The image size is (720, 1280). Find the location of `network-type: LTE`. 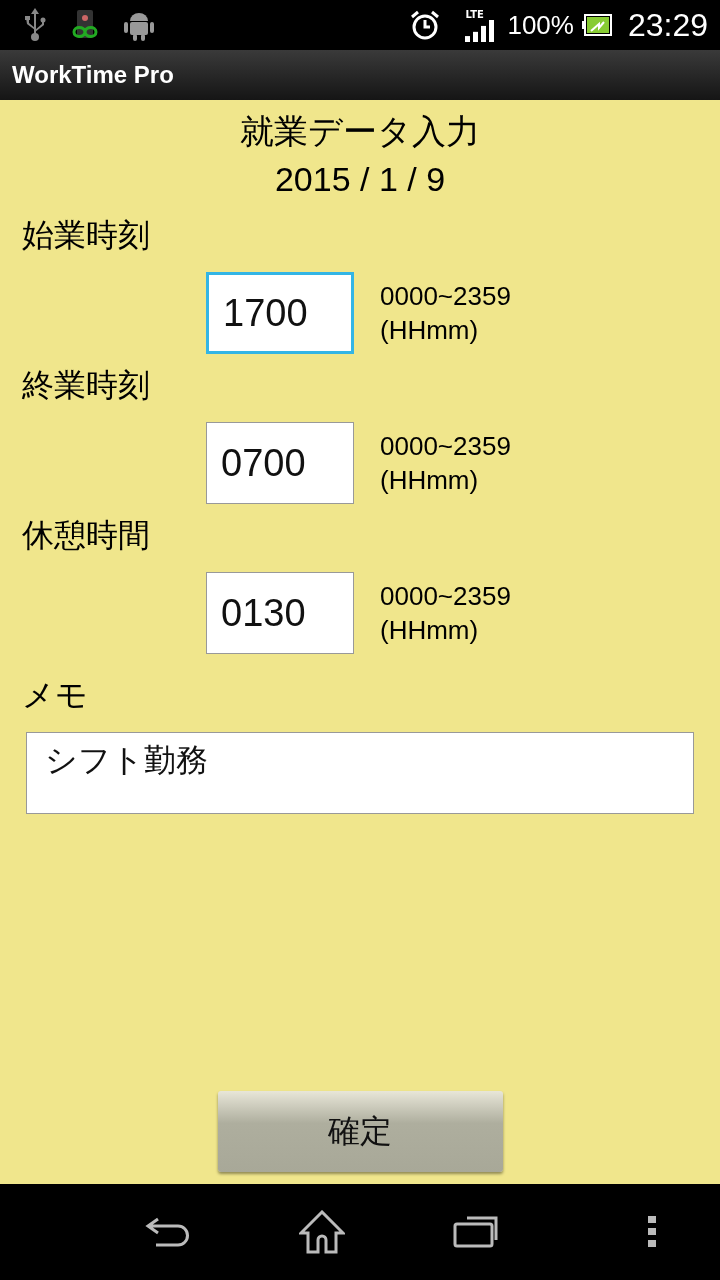

network-type: LTE is located at coordinates (474, 14).